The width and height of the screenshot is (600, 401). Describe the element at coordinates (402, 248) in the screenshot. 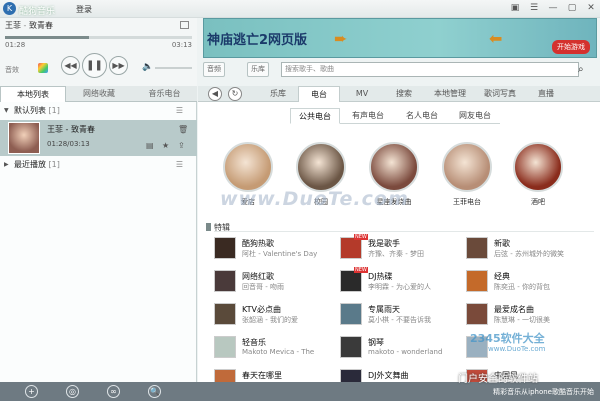

I see `featured-item: NEW 我是歌手 齐豫、齐秦 - 梦田` at that location.